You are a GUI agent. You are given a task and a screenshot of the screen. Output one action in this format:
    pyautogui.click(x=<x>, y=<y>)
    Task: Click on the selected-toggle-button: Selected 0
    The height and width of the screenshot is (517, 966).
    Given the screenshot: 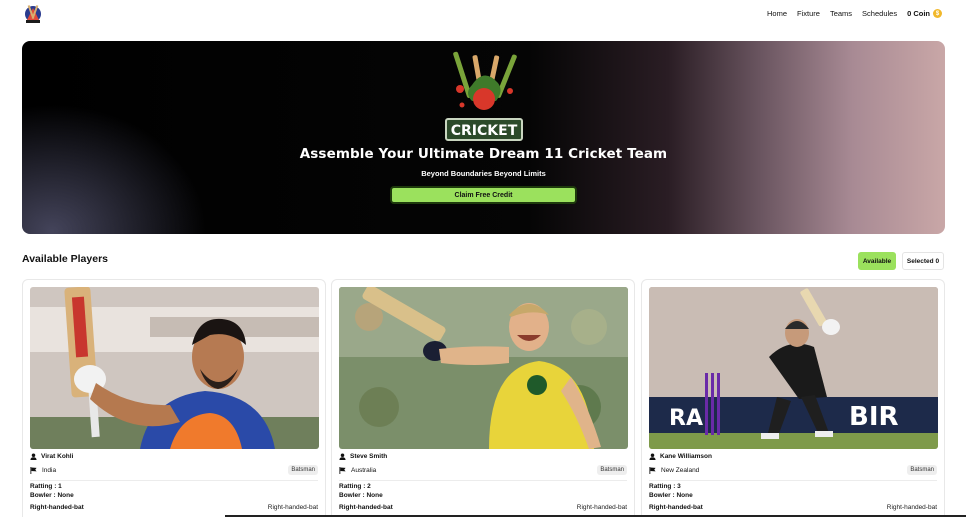 What is the action you would take?
    pyautogui.click(x=923, y=261)
    